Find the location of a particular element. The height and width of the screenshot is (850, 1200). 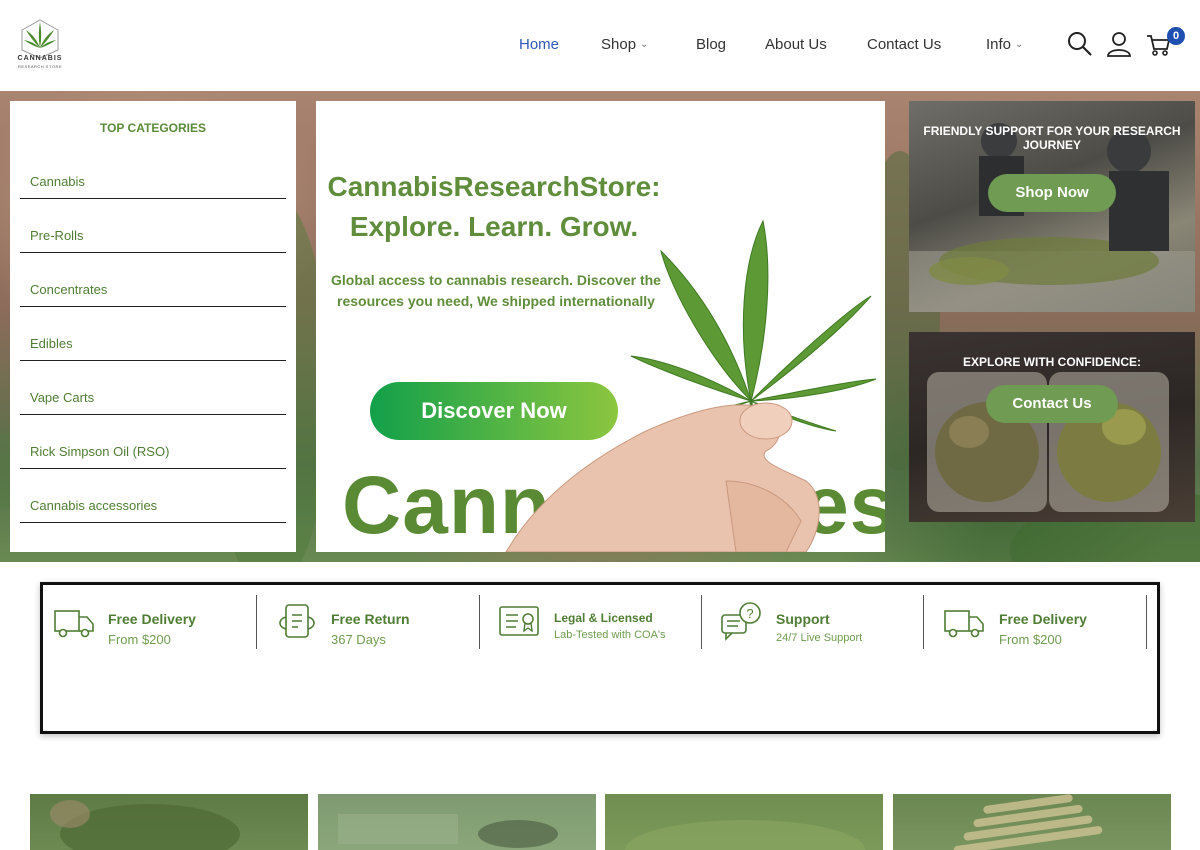

category-label: Rick Simpson Oil (RSO) is located at coordinates (100, 451).